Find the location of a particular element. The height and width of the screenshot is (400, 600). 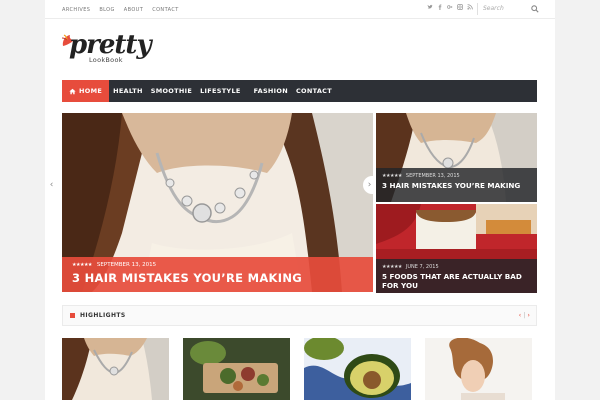

highlights-marker is located at coordinates (72, 315).